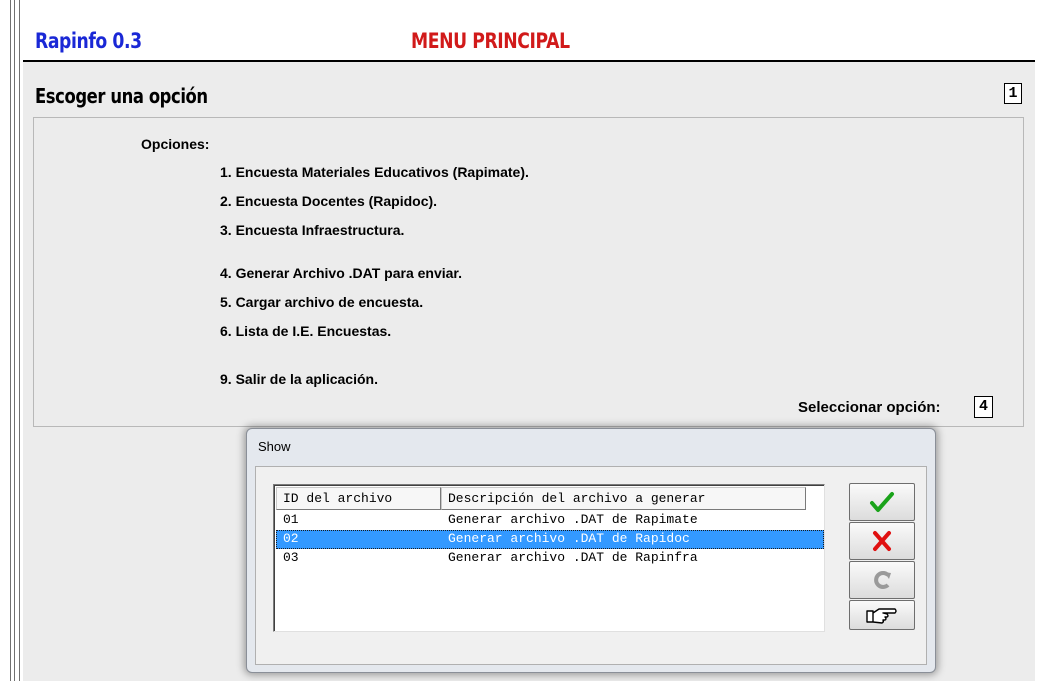 The height and width of the screenshot is (681, 1053). I want to click on option-9: 9. Salir de la aplicación., so click(299, 379).